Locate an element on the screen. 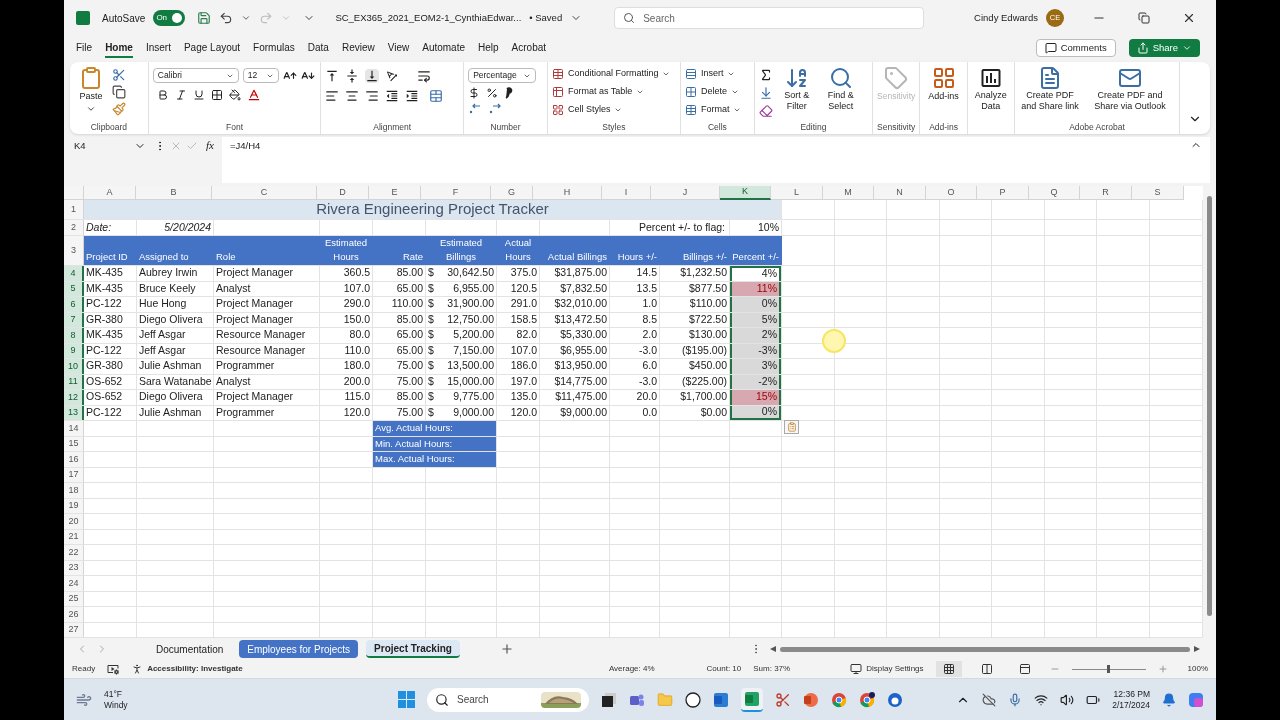 Image resolution: width=1280 pixels, height=720 pixels. copilot-icon is located at coordinates (1196, 699).